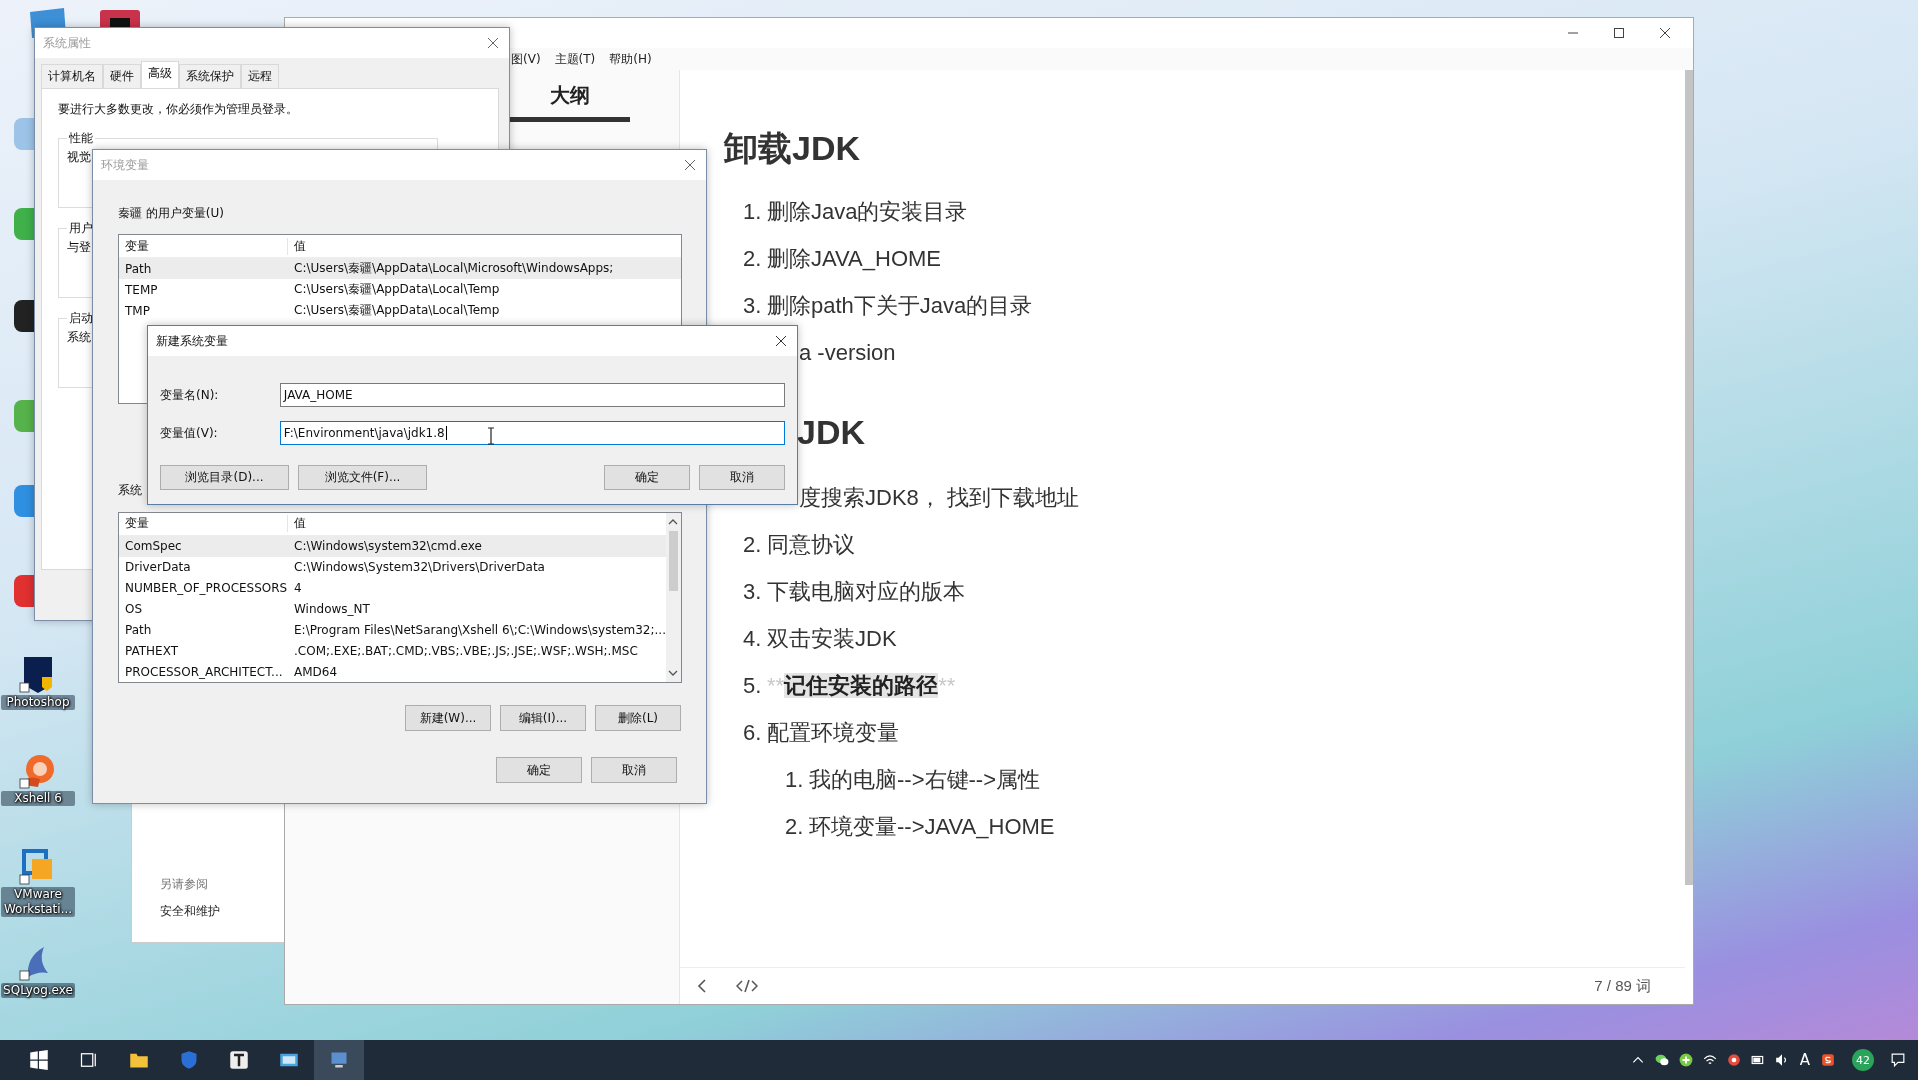 This screenshot has height=1080, width=1918. What do you see at coordinates (702, 986) in the screenshot?
I see `chevron-left-icon` at bounding box center [702, 986].